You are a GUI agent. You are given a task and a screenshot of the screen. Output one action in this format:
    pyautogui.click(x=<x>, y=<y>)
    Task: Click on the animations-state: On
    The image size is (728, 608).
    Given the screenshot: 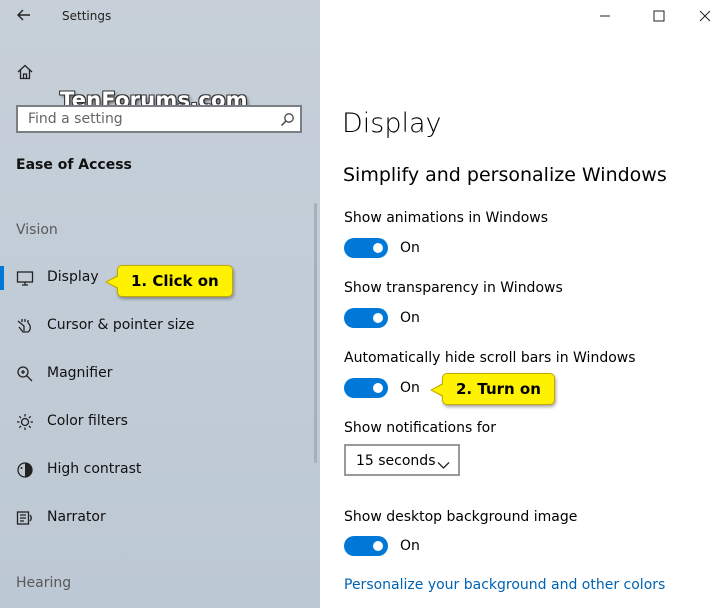 What is the action you would take?
    pyautogui.click(x=410, y=248)
    